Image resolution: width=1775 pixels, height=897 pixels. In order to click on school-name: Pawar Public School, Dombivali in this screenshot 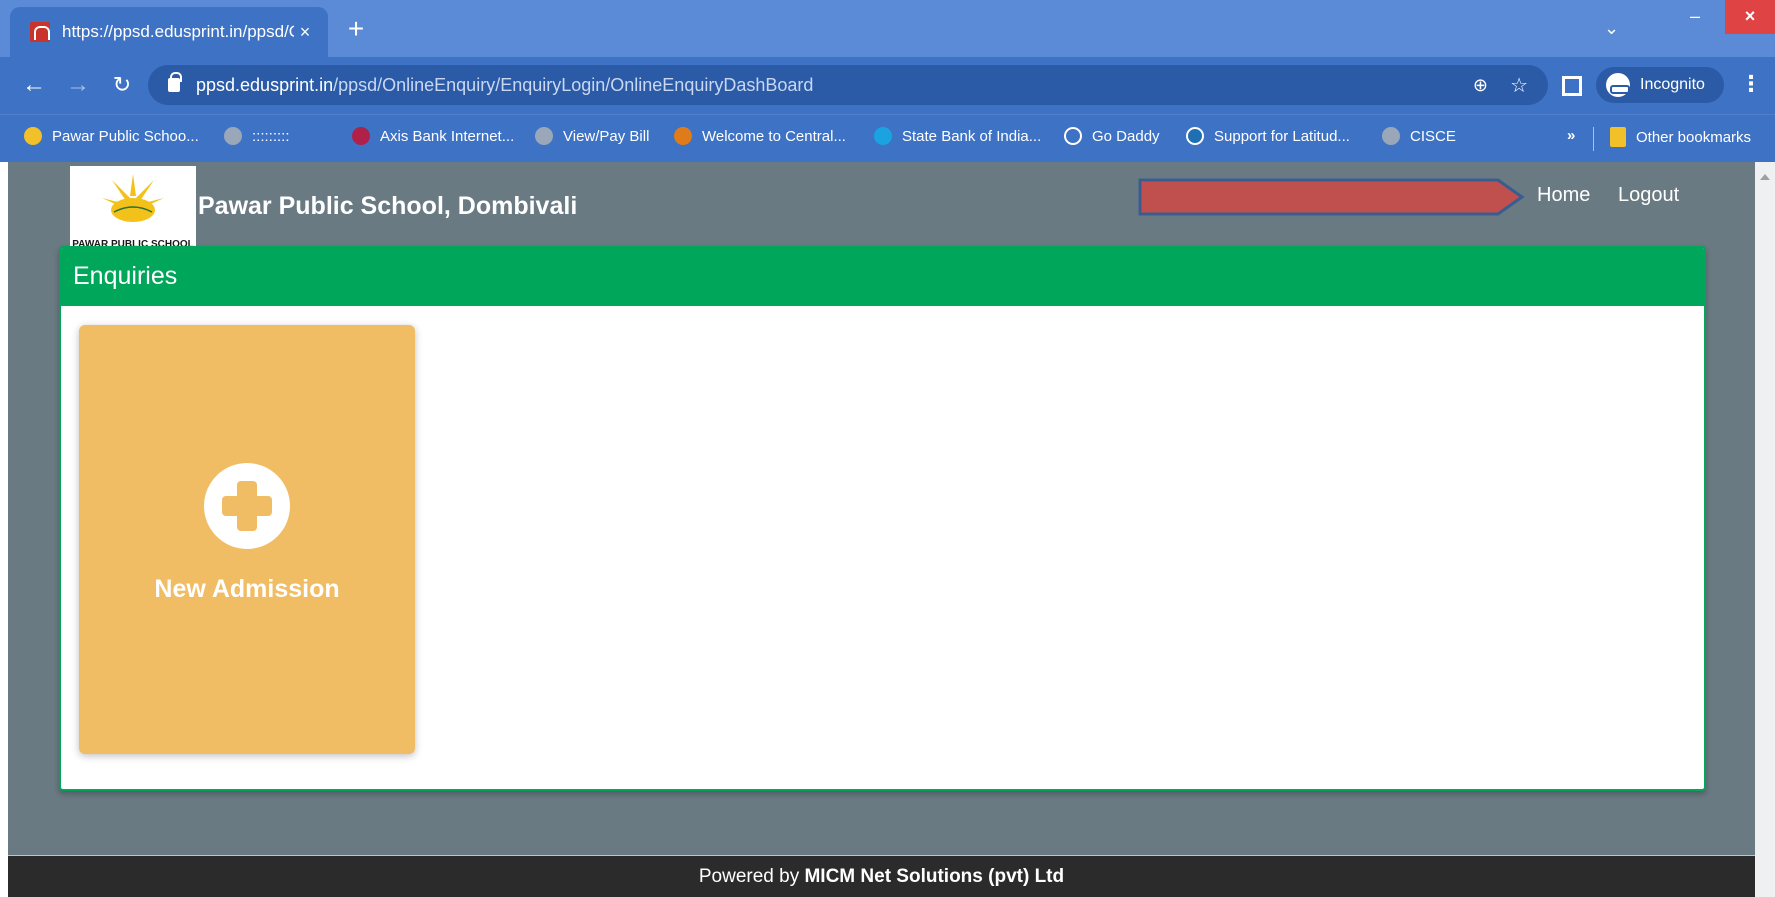, I will do `click(388, 206)`.